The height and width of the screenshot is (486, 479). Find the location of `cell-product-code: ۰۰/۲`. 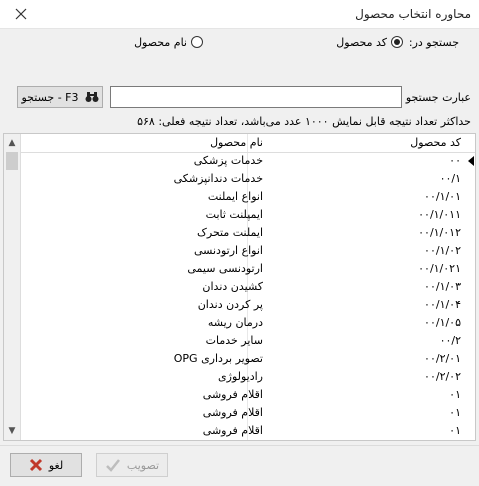

cell-product-code: ۰۰/۲ is located at coordinates (450, 340).